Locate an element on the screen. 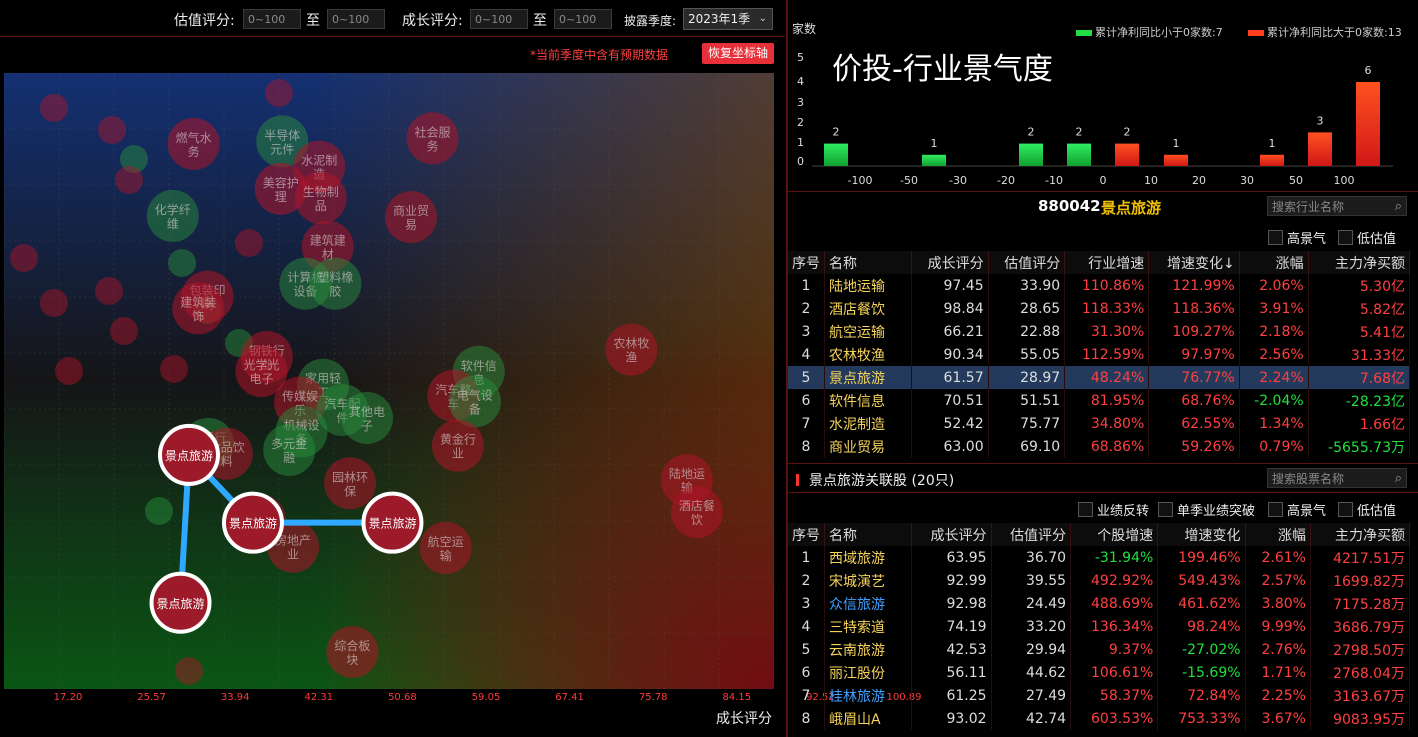 The width and height of the screenshot is (1418, 737). x-tick-label: 17.20 is located at coordinates (68, 697).